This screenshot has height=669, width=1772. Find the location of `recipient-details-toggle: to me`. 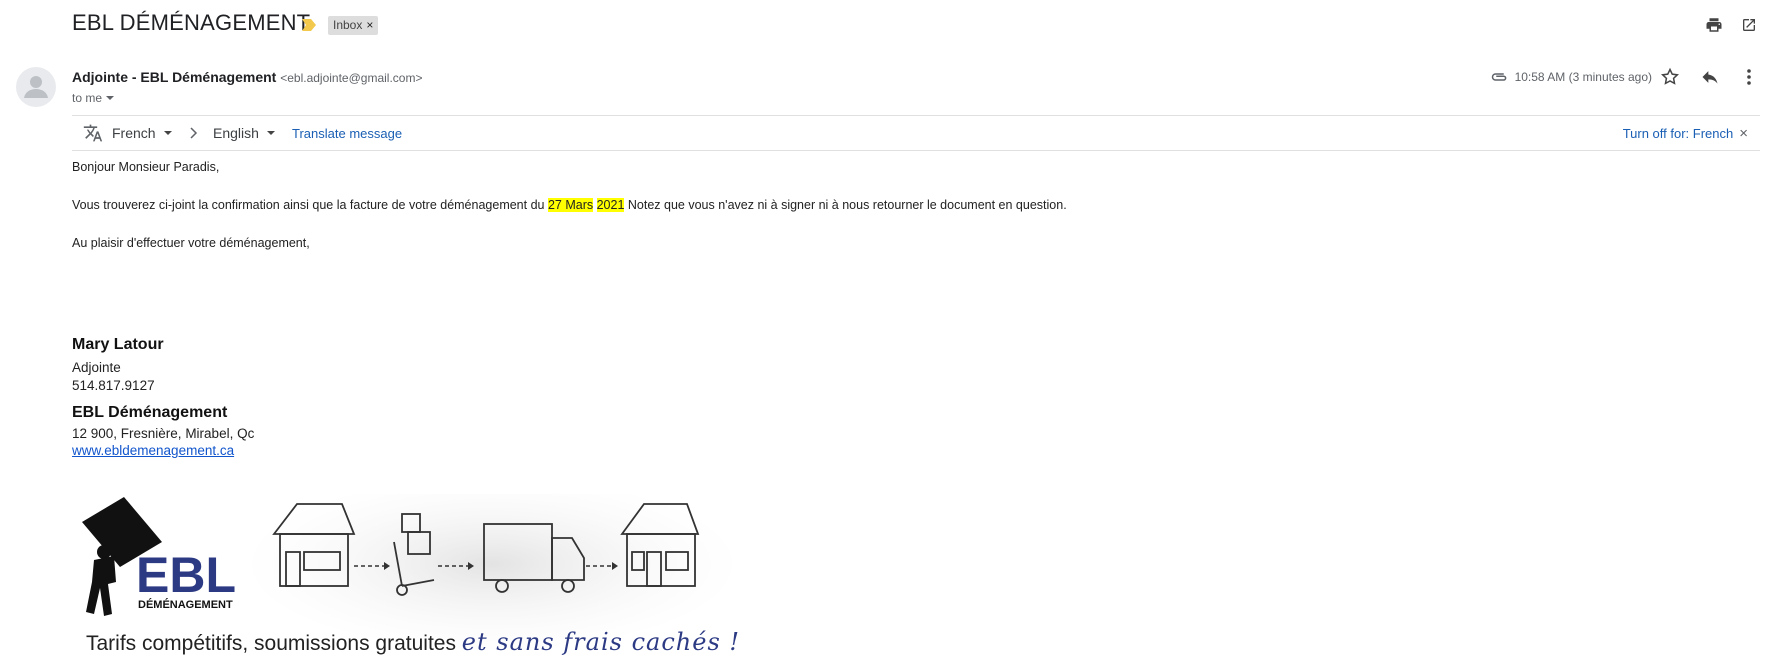

recipient-details-toggle: to me is located at coordinates (93, 98).